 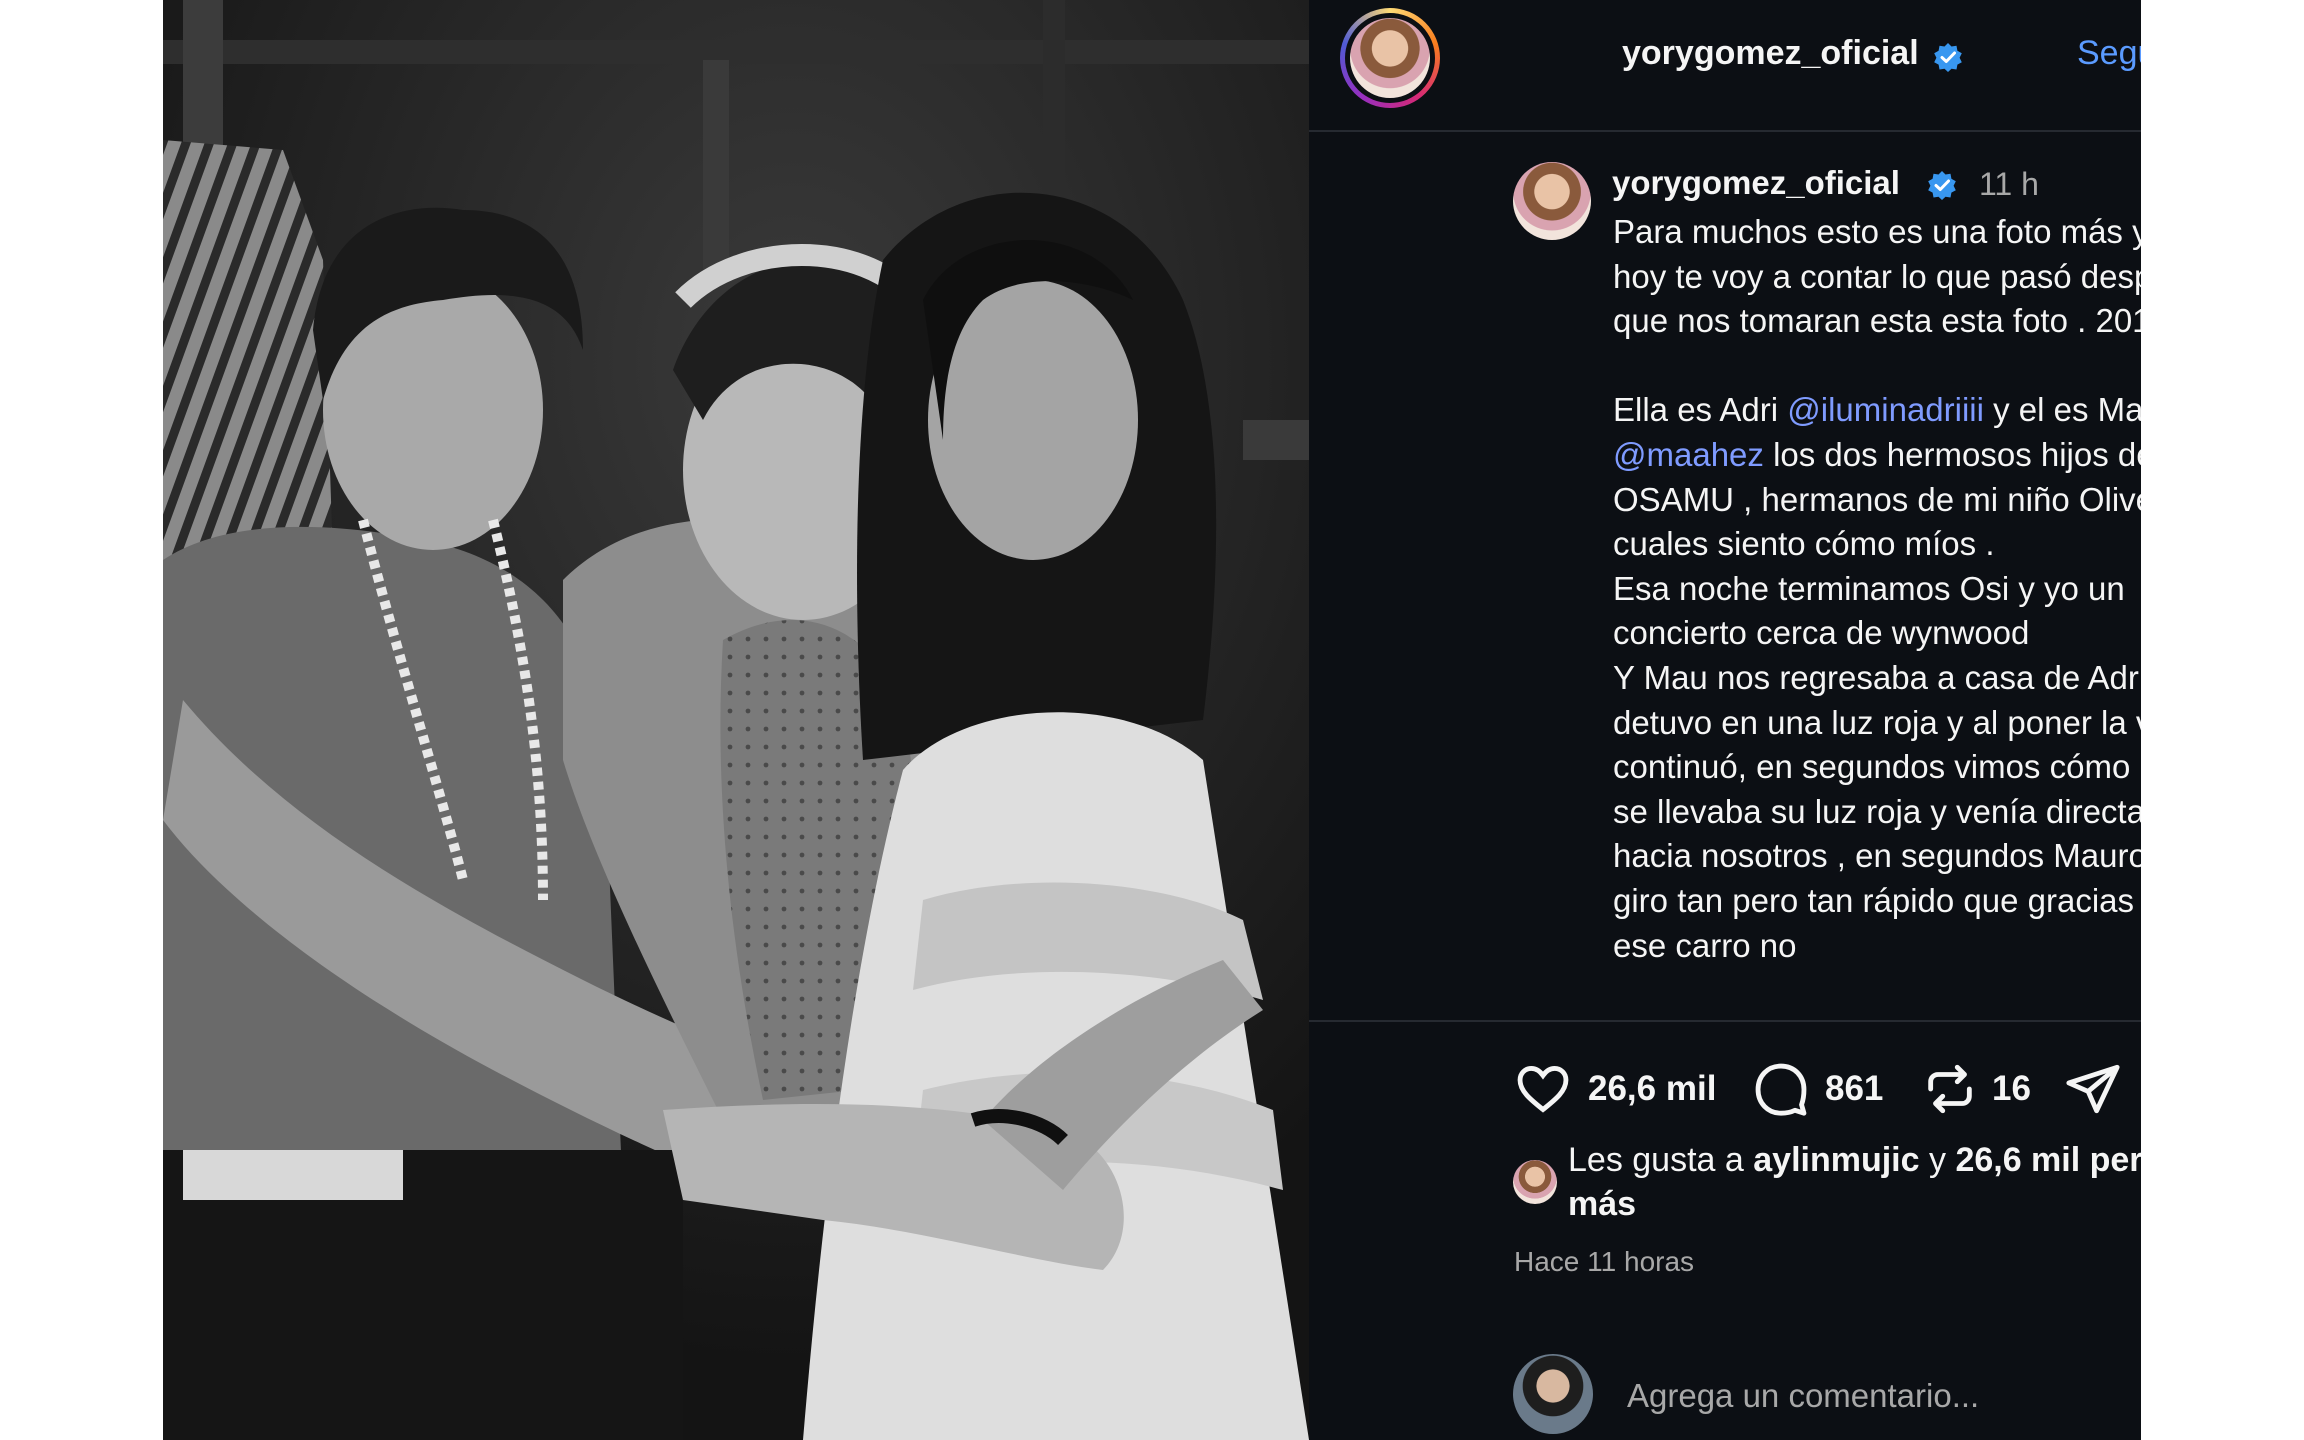 What do you see at coordinates (1553, 1394) in the screenshot?
I see `current-user-avatar` at bounding box center [1553, 1394].